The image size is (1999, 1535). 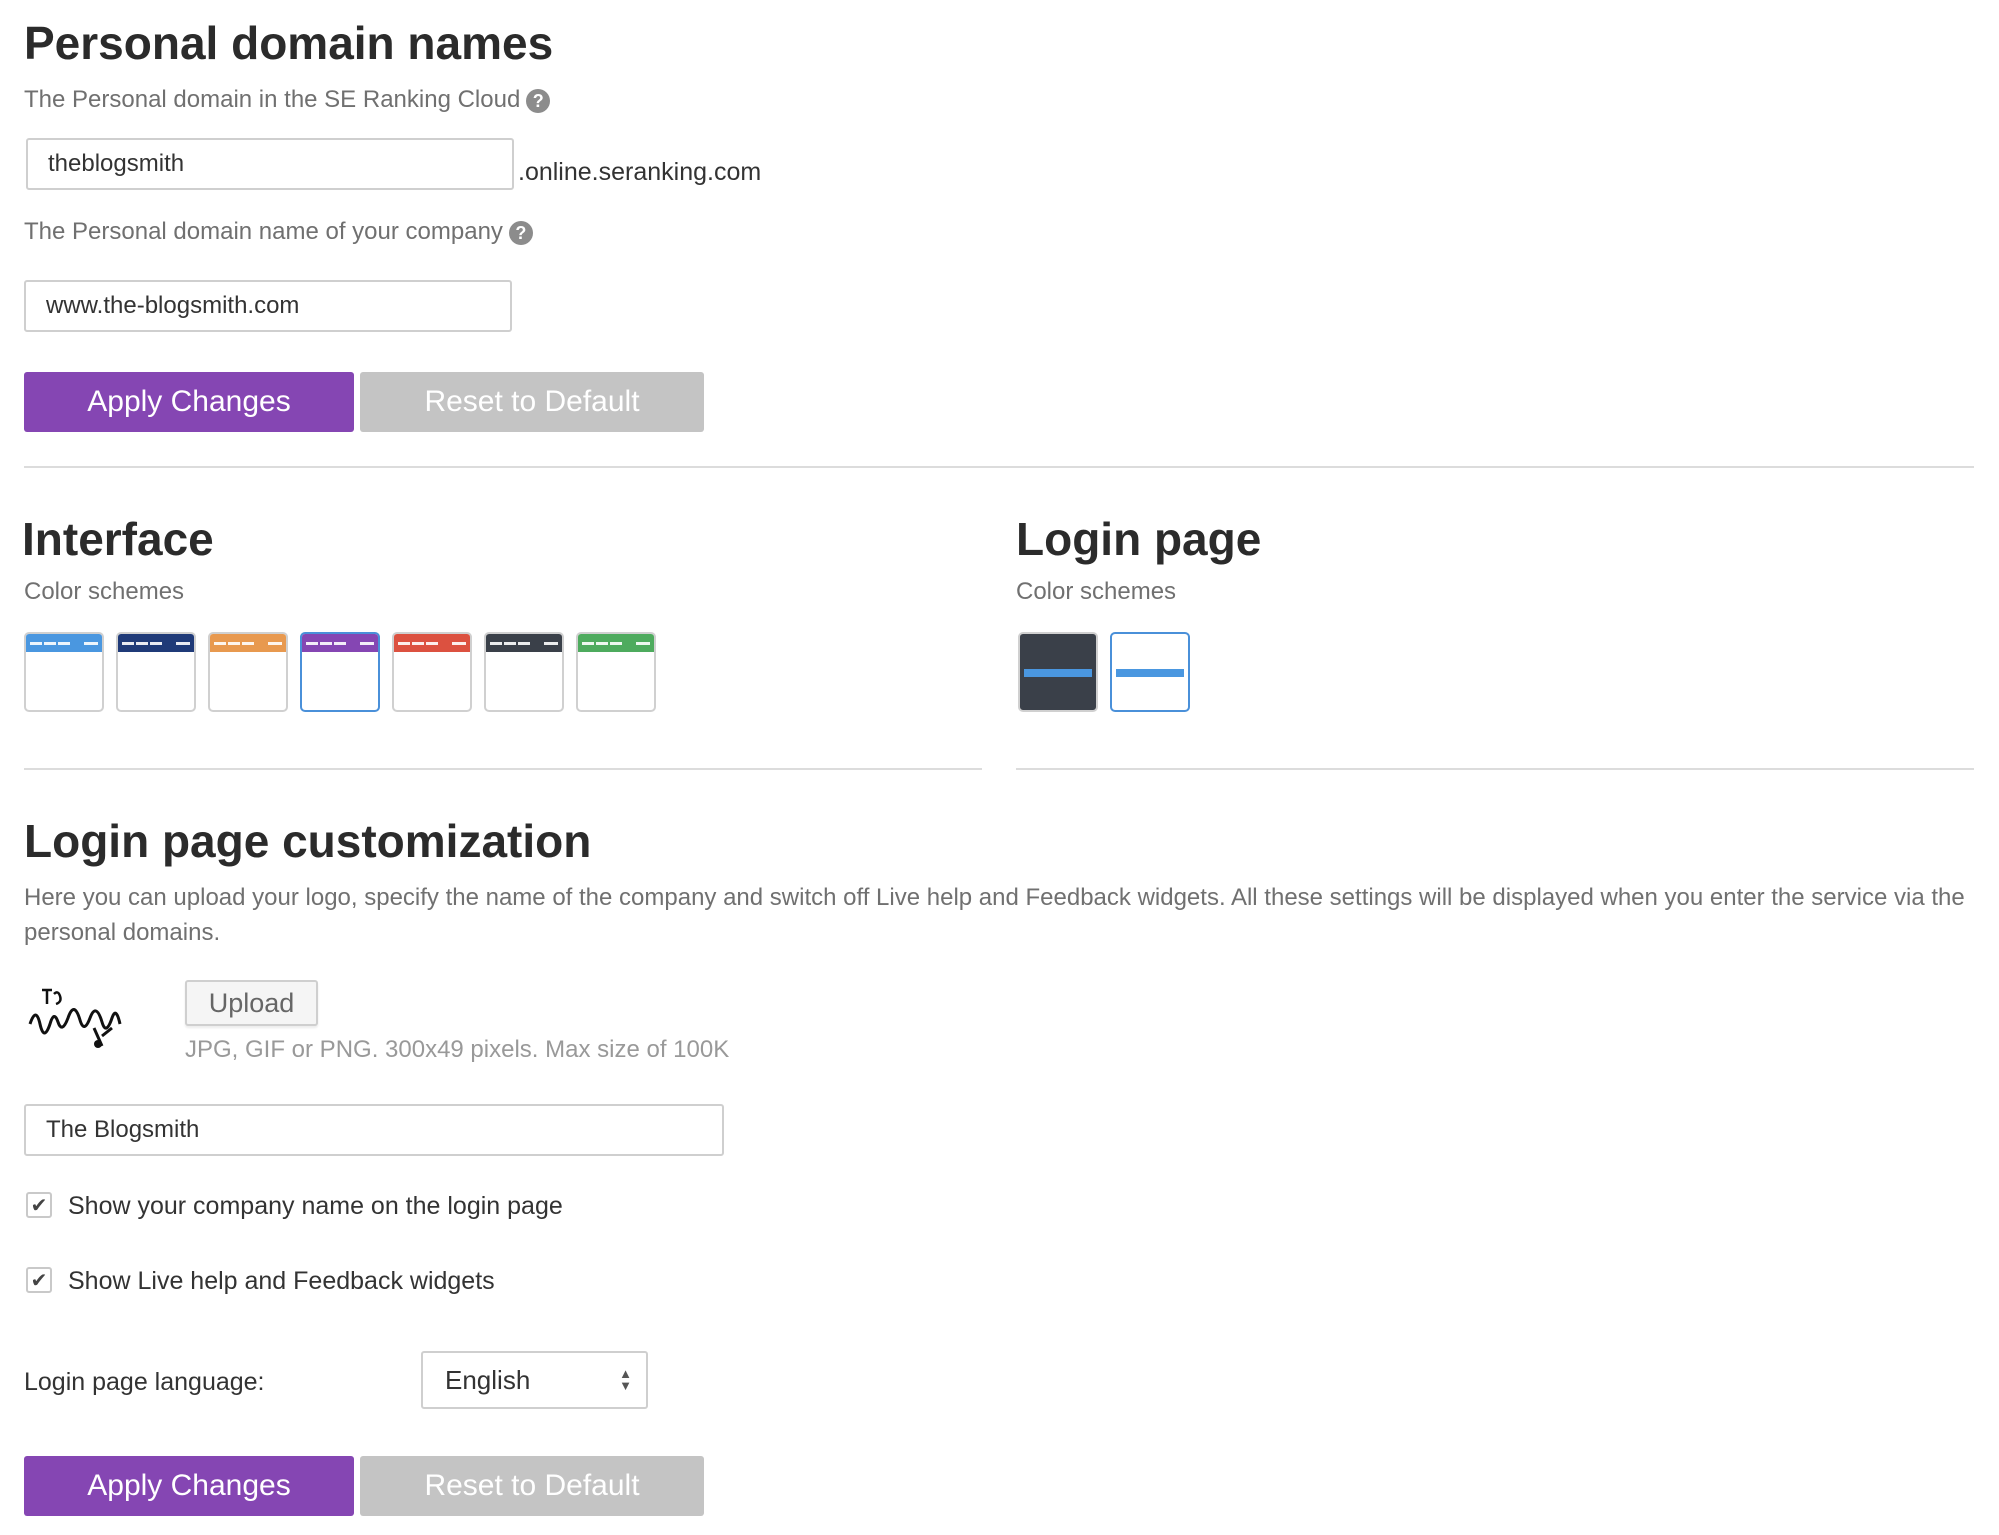 What do you see at coordinates (39, 1280) in the screenshot?
I see `show-widgets-checkbox: ✔` at bounding box center [39, 1280].